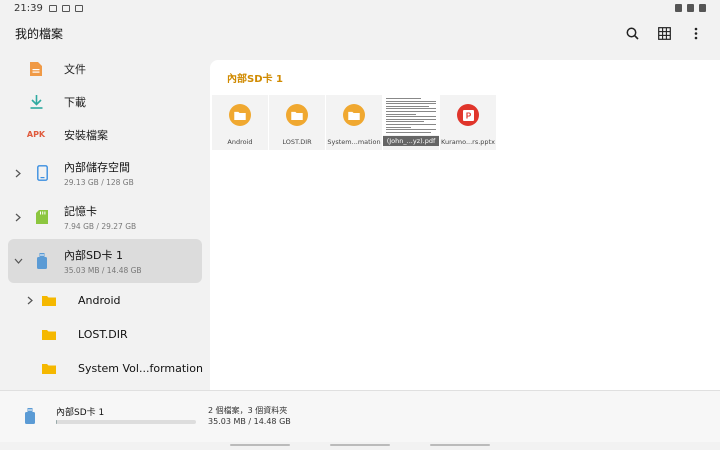 The height and width of the screenshot is (450, 720). What do you see at coordinates (80, 211) in the screenshot?
I see `storage-name: 記憶卡` at bounding box center [80, 211].